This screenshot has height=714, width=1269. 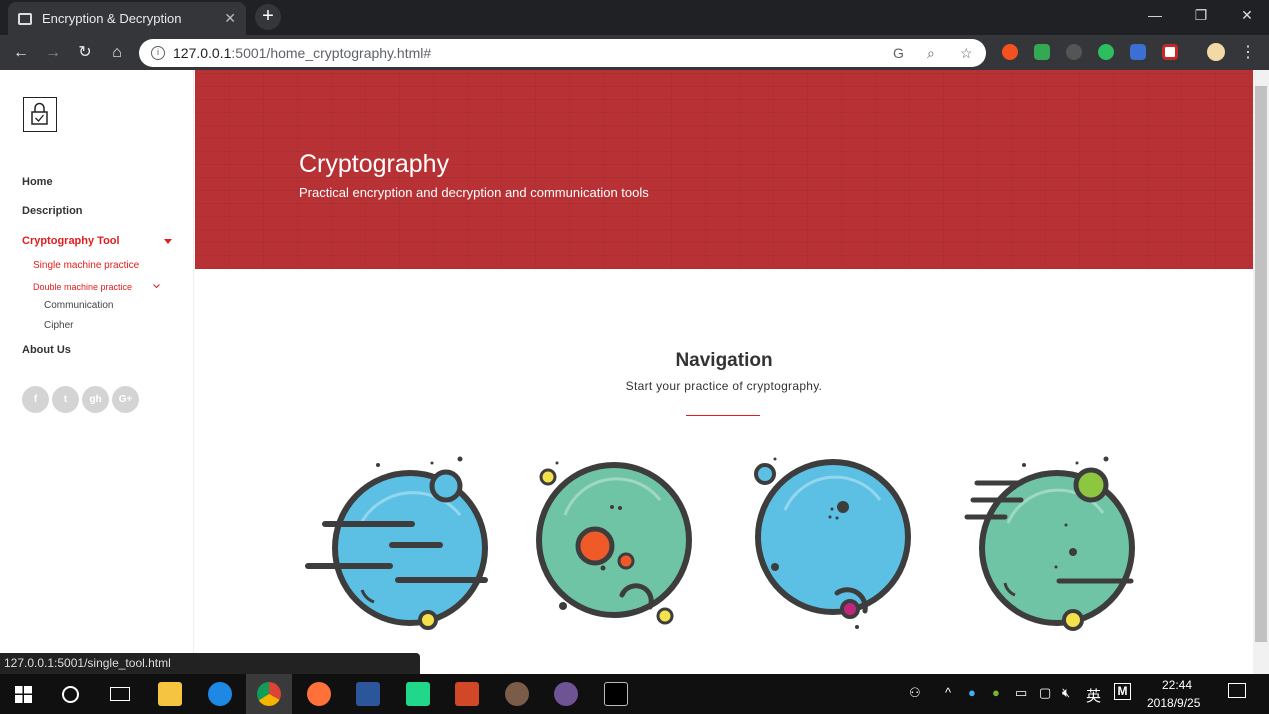 I want to click on bookmark-star-icon: ☆, so click(x=966, y=53).